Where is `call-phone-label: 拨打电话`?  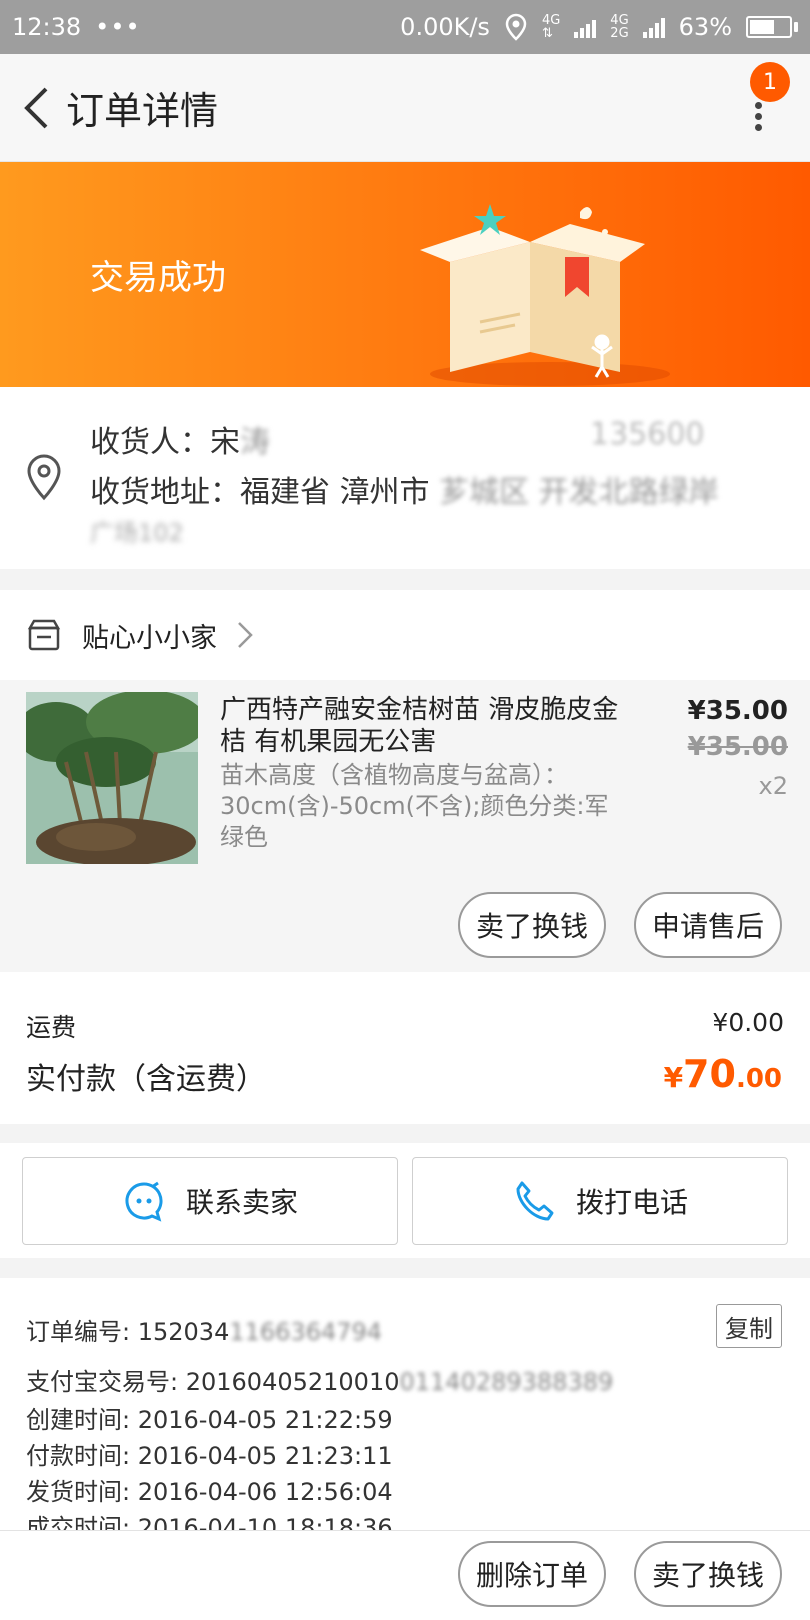
call-phone-label: 拨打电话 is located at coordinates (631, 1202).